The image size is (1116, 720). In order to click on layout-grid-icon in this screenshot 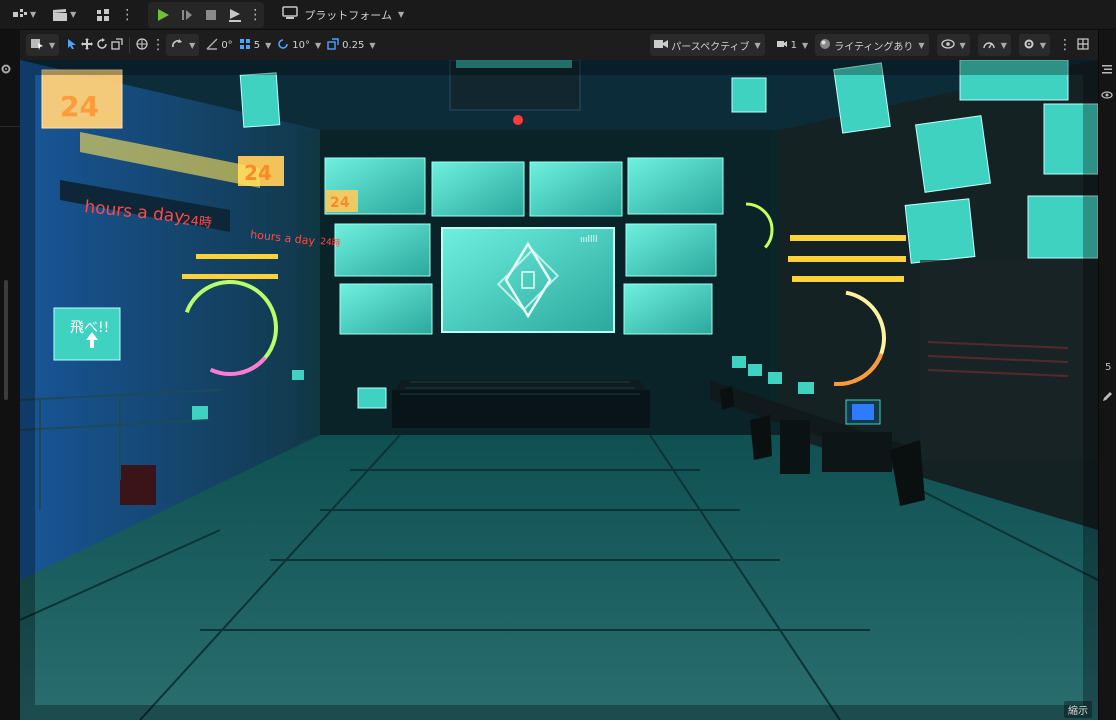, I will do `click(1083, 45)`.